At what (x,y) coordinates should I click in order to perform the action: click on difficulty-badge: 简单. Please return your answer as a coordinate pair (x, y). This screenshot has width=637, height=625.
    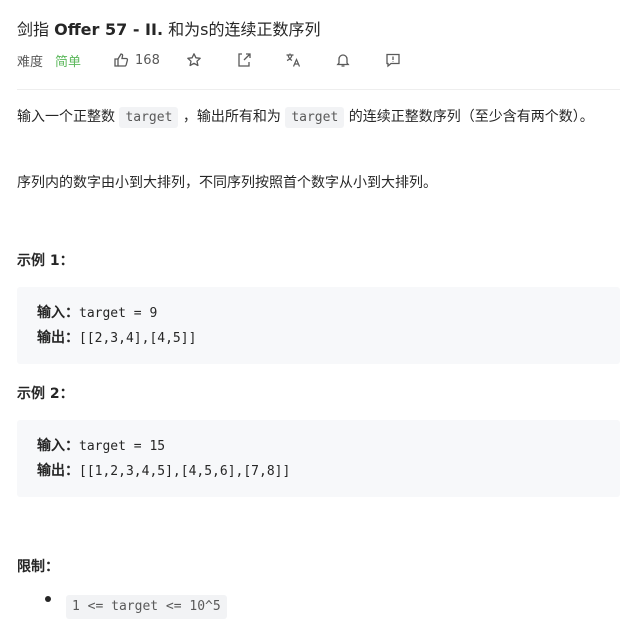
    Looking at the image, I should click on (68, 62).